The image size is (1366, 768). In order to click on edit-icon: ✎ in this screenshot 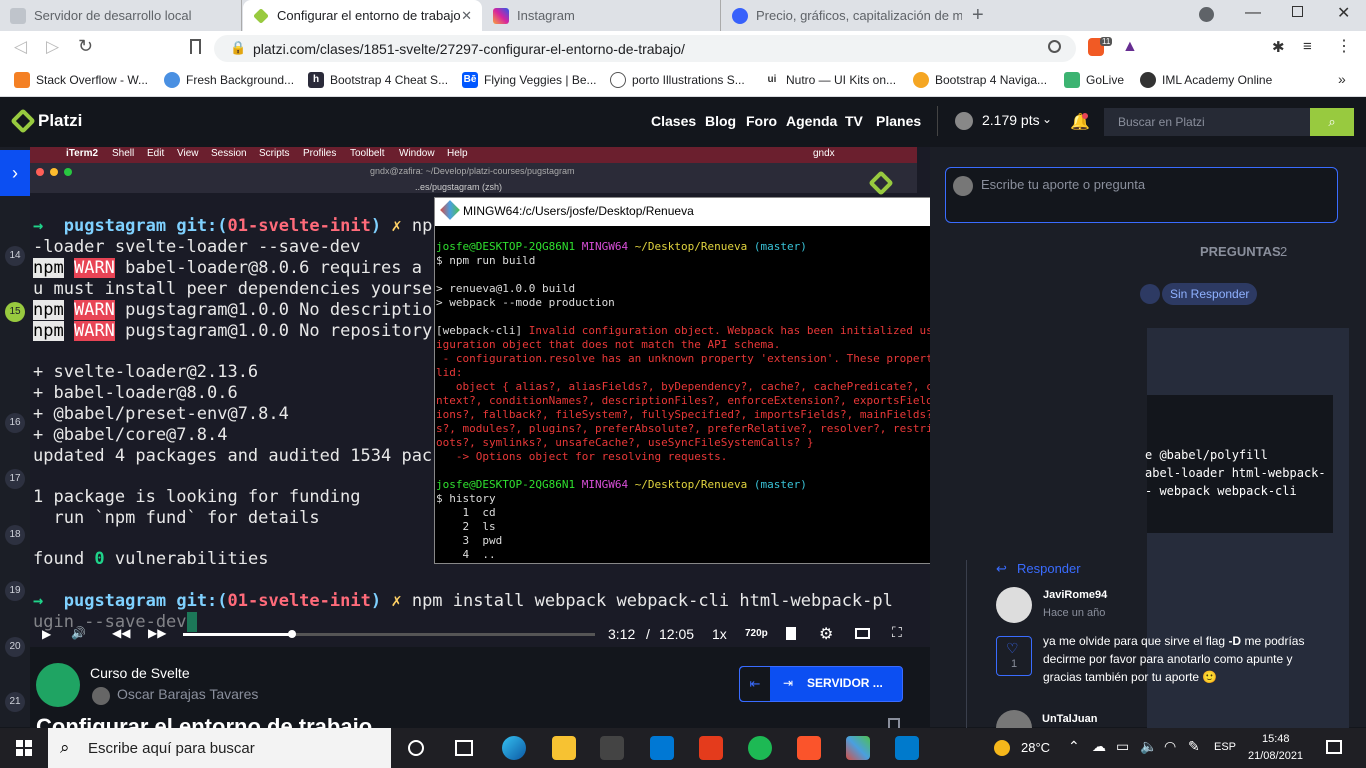, I will do `click(1194, 746)`.